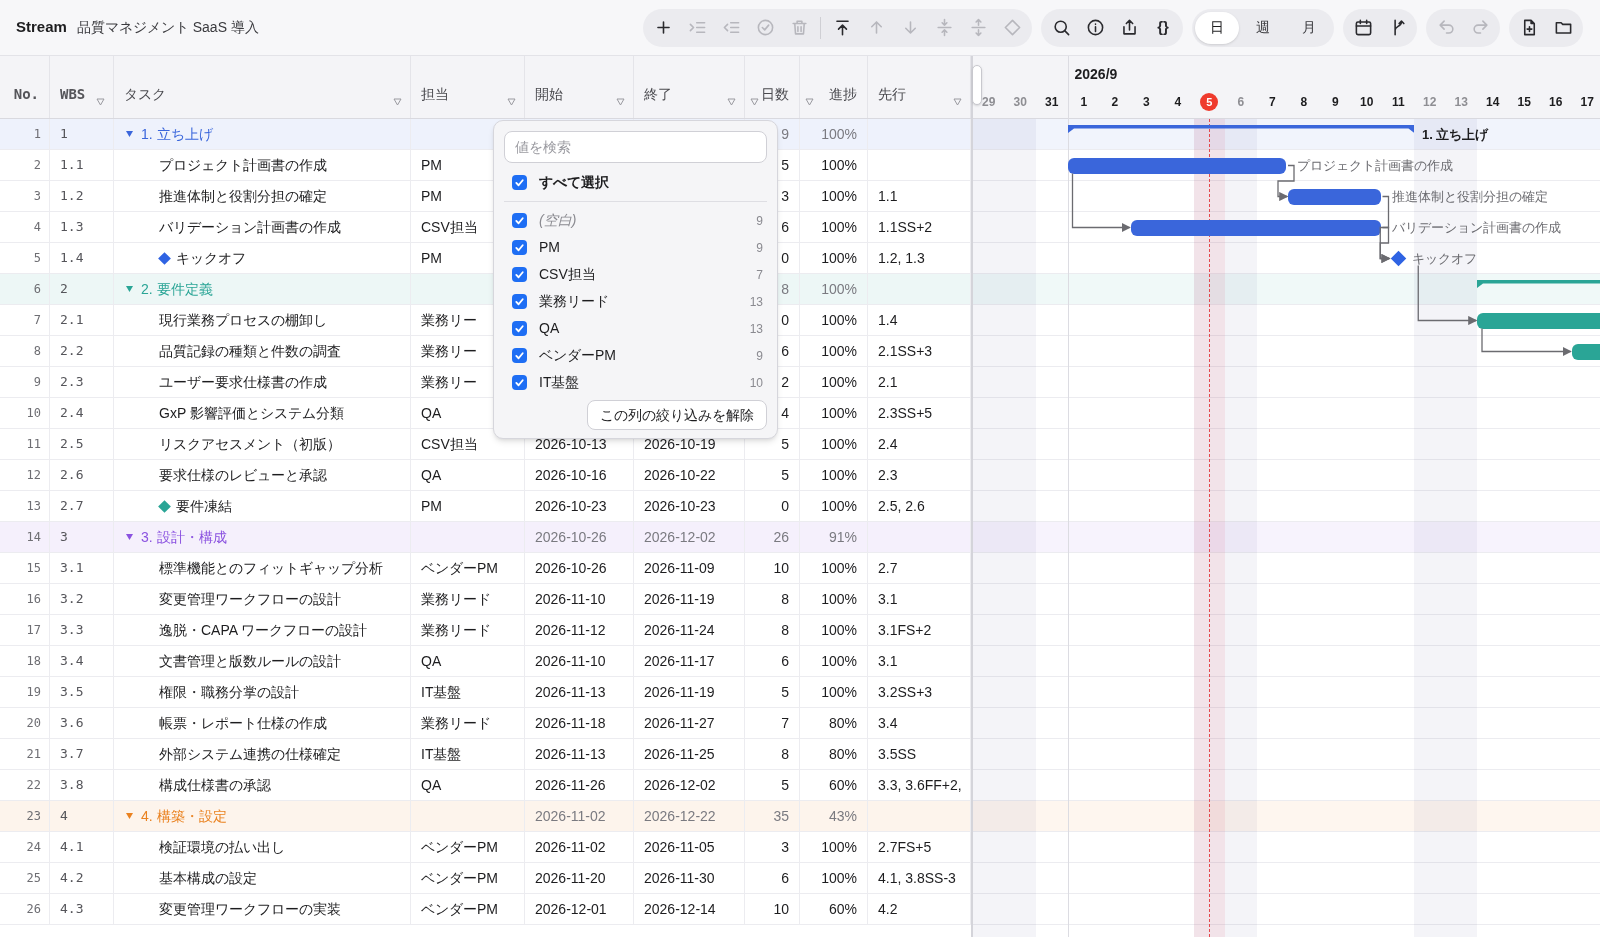 This screenshot has width=1600, height=937. I want to click on column-header: 終了, so click(689, 87).